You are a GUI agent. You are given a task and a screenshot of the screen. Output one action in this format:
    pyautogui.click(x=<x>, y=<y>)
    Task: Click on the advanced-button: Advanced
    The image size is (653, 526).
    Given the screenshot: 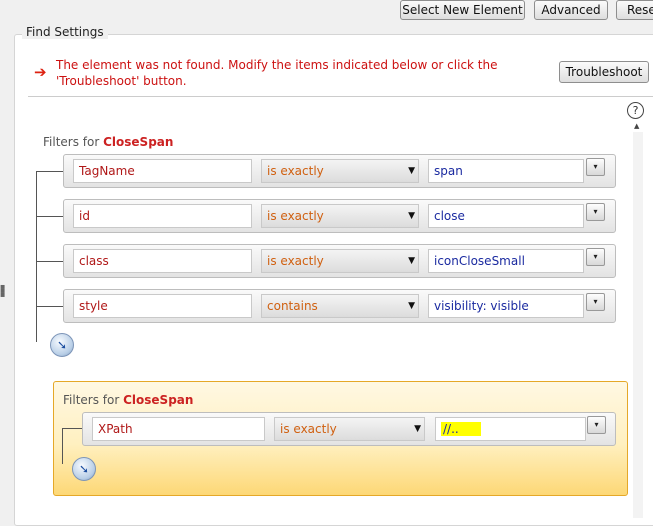 What is the action you would take?
    pyautogui.click(x=571, y=10)
    